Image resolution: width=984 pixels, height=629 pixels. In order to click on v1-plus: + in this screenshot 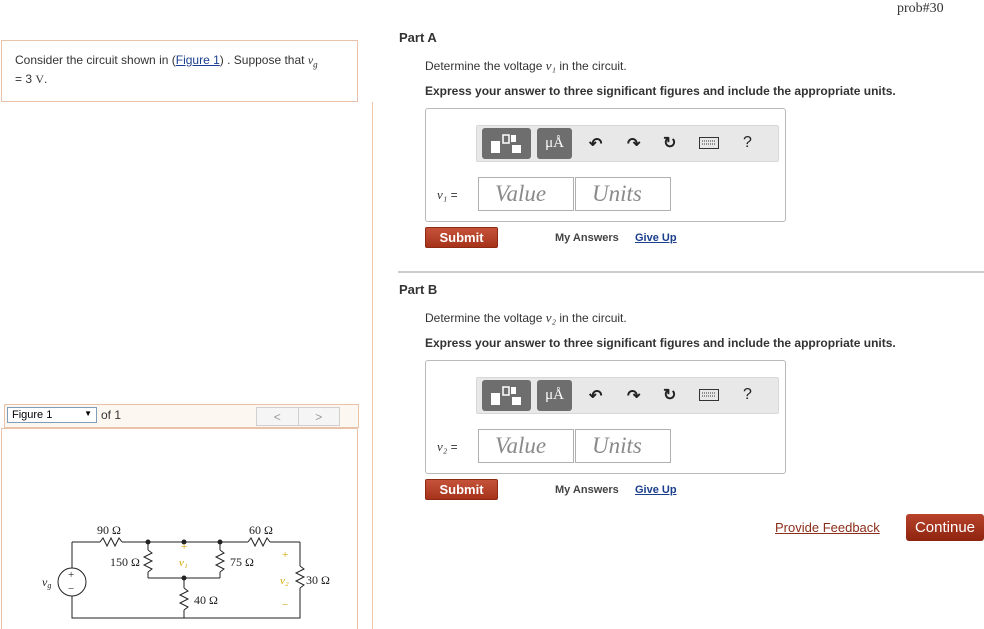, I will do `click(184, 547)`.